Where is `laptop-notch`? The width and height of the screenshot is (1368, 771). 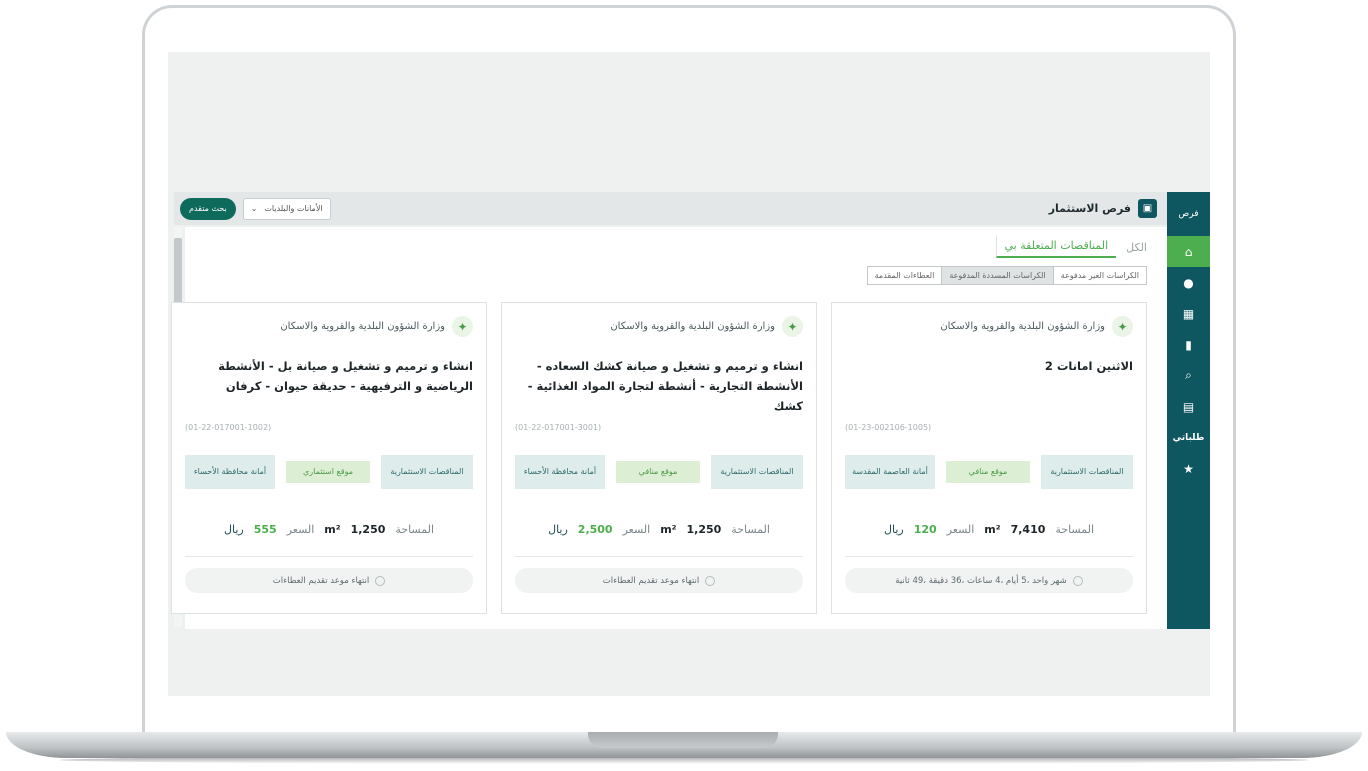 laptop-notch is located at coordinates (683, 740).